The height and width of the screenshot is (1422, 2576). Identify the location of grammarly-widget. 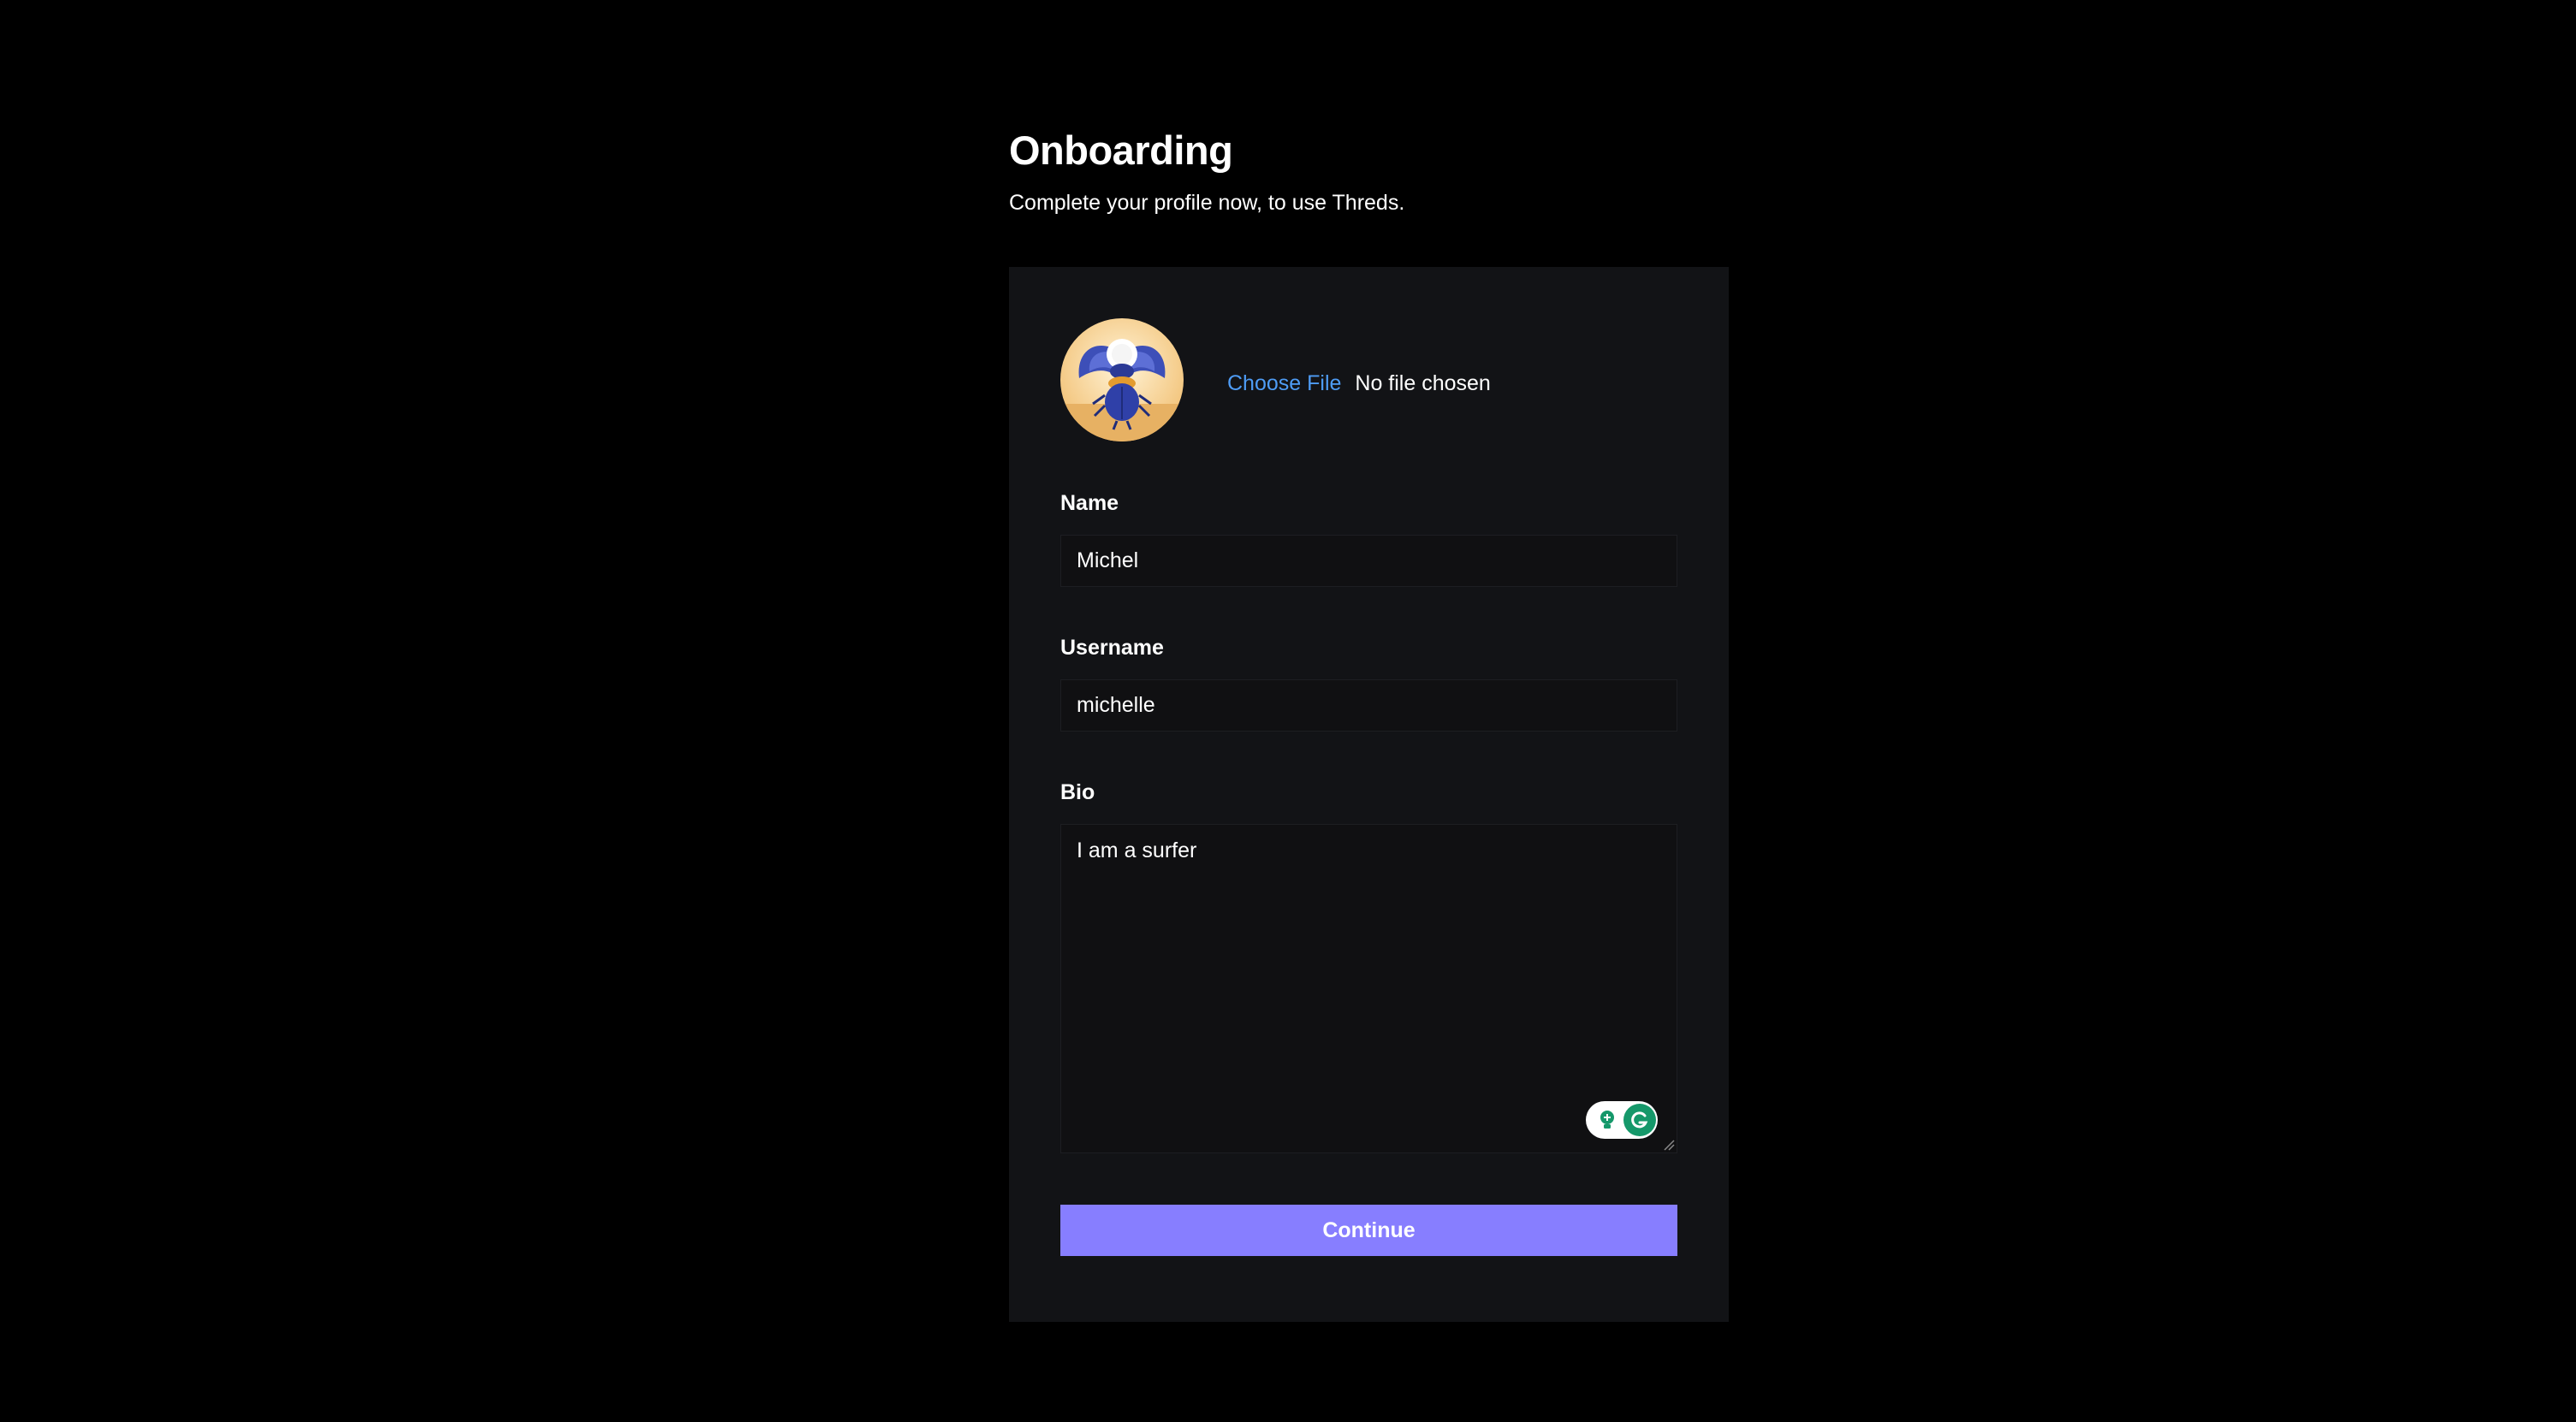
(1622, 1120).